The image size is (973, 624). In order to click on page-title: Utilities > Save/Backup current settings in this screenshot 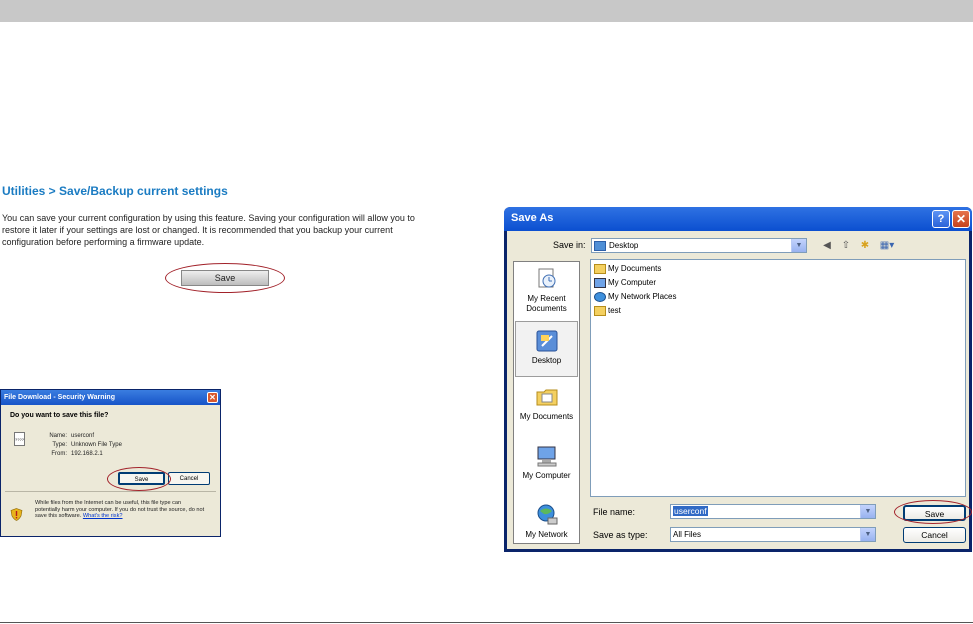, I will do `click(115, 191)`.